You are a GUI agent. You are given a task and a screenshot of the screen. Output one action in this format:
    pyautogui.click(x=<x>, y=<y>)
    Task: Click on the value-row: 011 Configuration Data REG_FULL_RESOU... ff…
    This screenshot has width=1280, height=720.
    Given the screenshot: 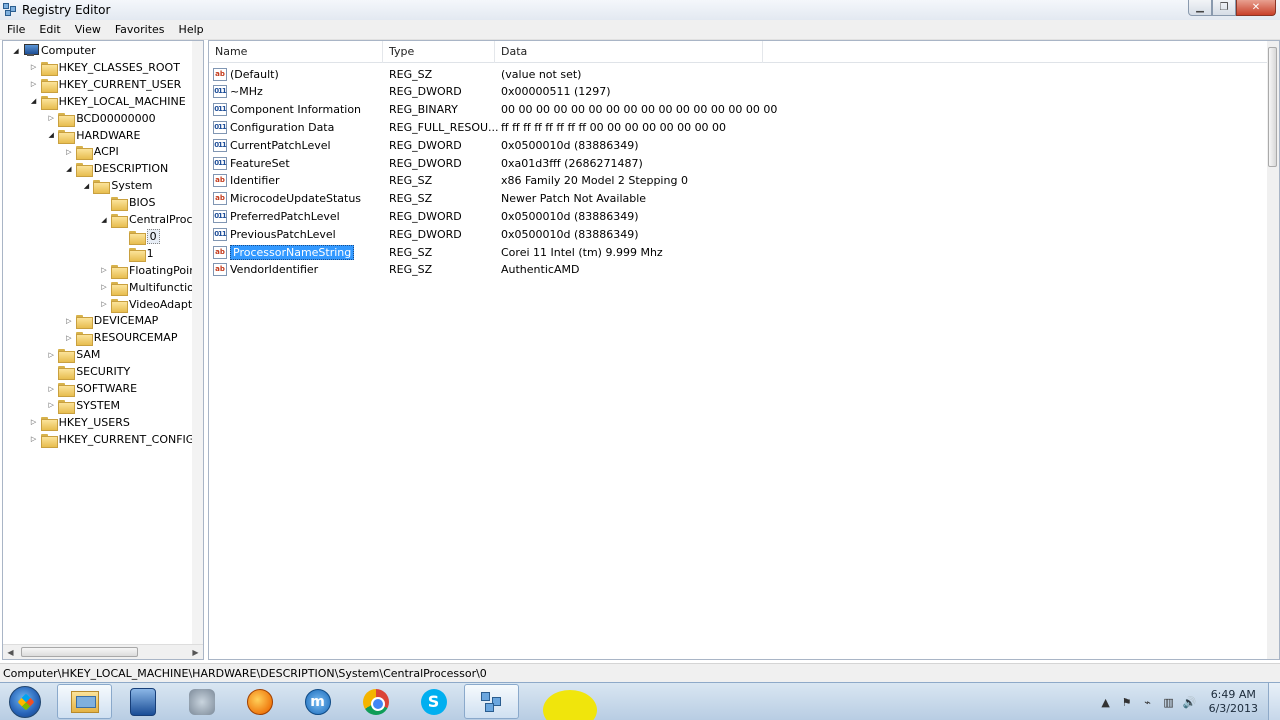 What is the action you would take?
    pyautogui.click(x=739, y=127)
    